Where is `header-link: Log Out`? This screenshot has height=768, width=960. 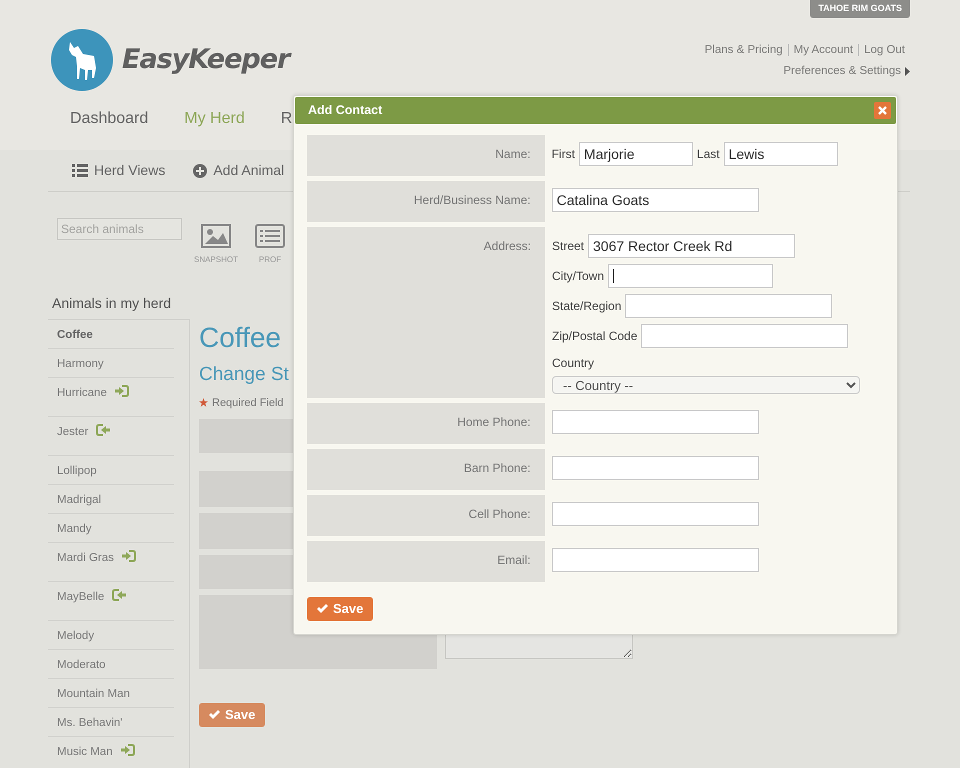 header-link: Log Out is located at coordinates (884, 50).